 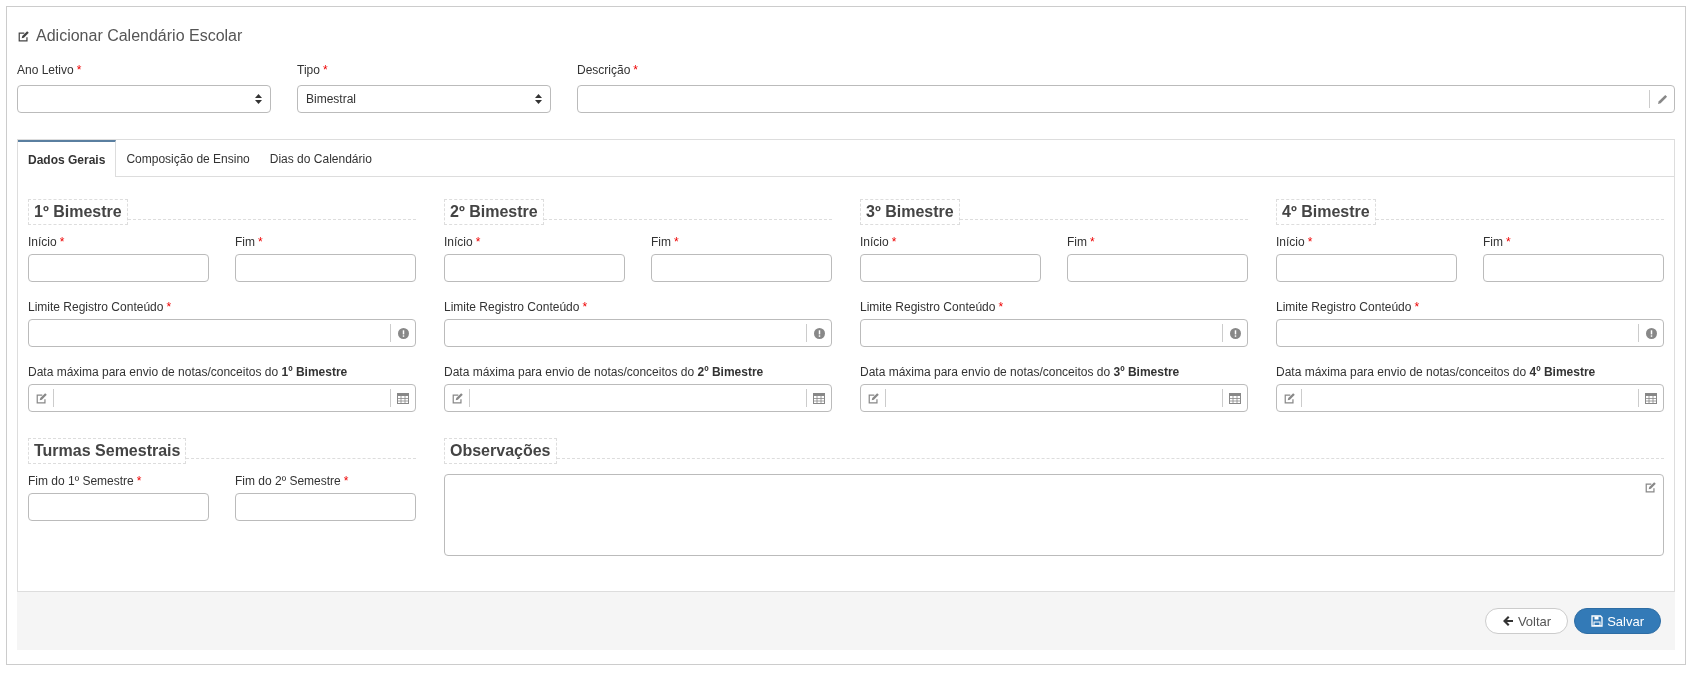 I want to click on arrow-left-icon, so click(x=1507, y=621).